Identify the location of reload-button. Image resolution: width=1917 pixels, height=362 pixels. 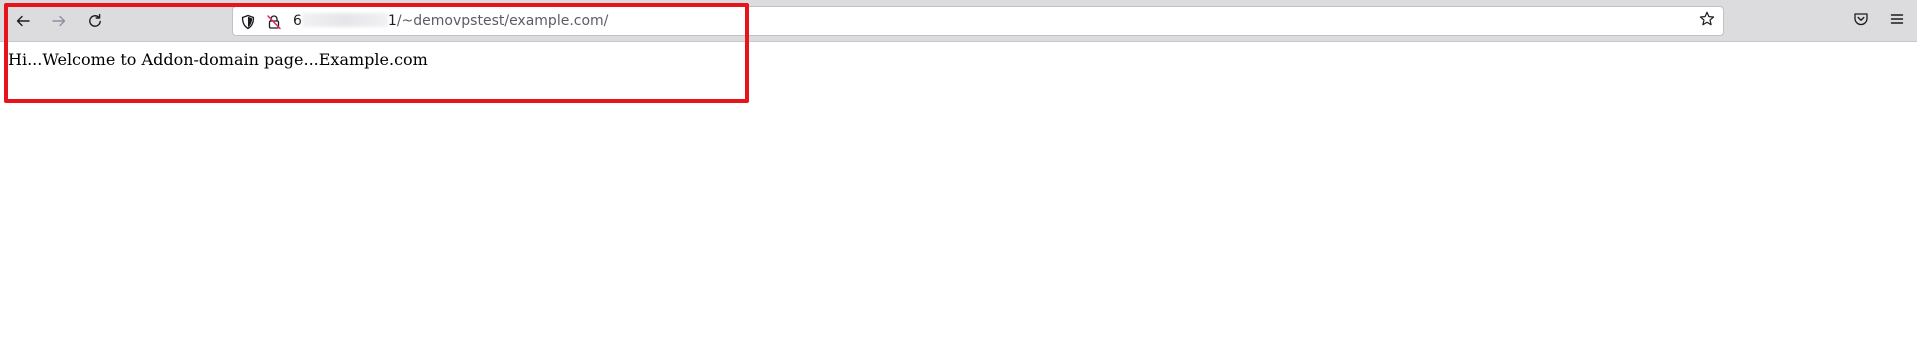
(95, 21).